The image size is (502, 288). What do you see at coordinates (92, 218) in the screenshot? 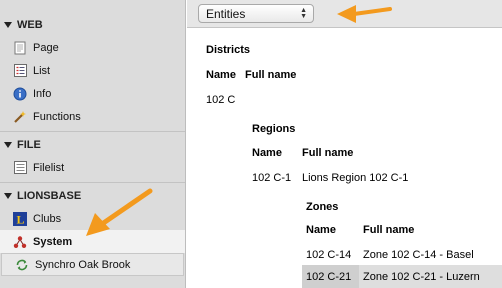
I see `sidebar-item-clubs: L Clubs` at bounding box center [92, 218].